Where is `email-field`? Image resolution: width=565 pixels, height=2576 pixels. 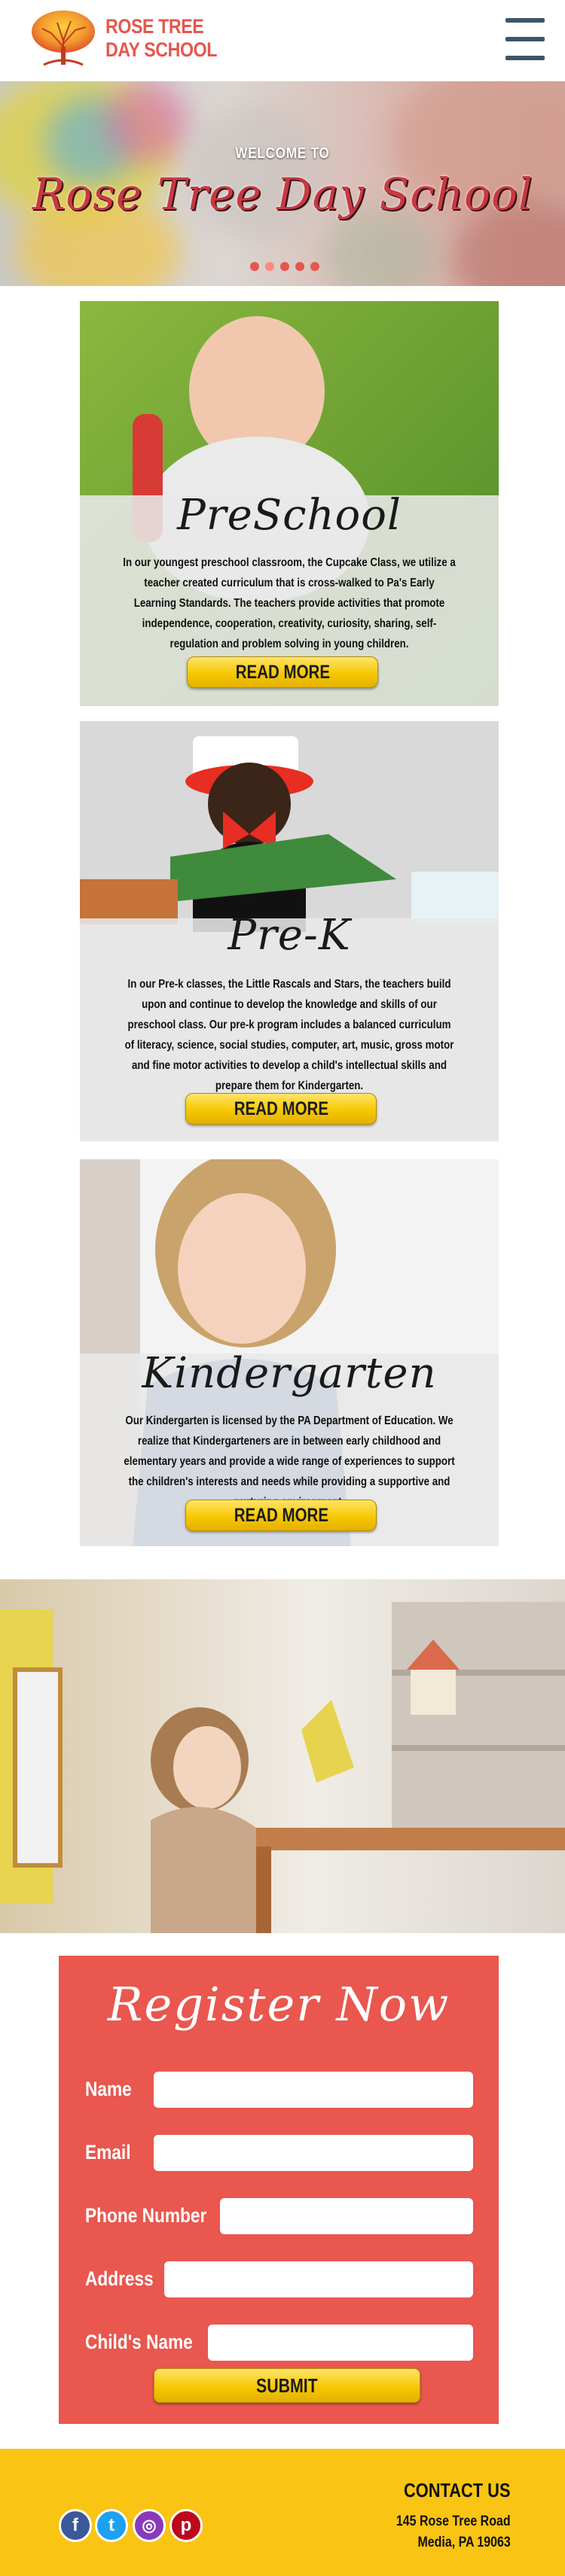
email-field is located at coordinates (313, 2153).